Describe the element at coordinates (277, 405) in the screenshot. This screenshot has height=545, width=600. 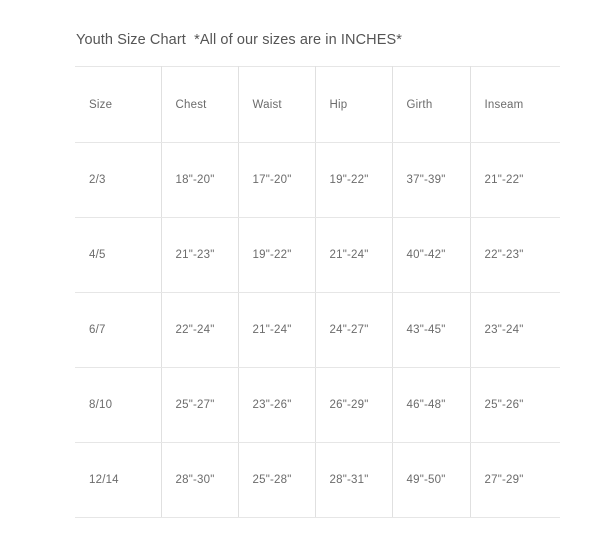
I see `cell-waist: 23"-26"` at that location.